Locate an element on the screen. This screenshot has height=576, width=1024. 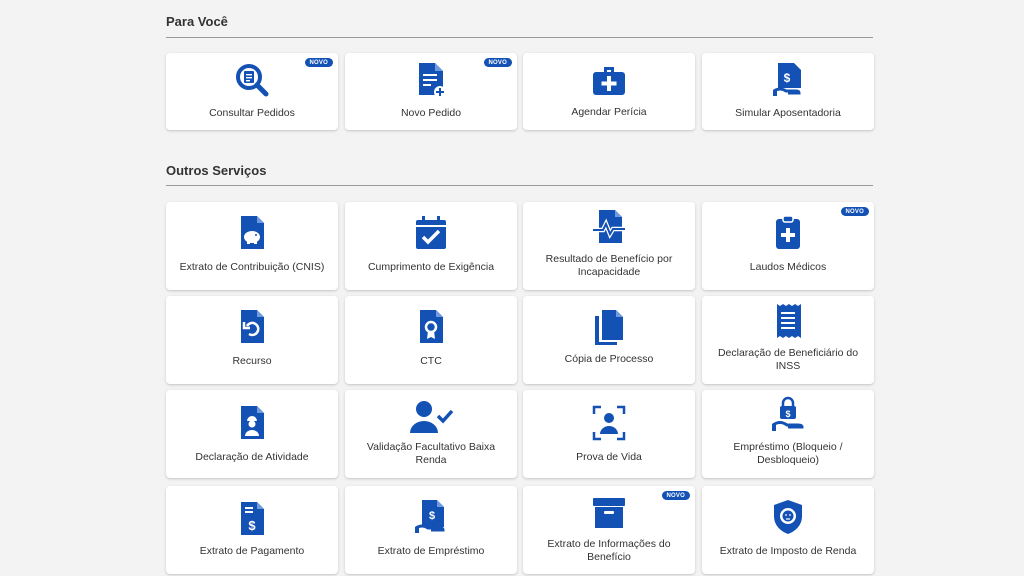
loan-document-icon: $ is located at coordinates (431, 517).